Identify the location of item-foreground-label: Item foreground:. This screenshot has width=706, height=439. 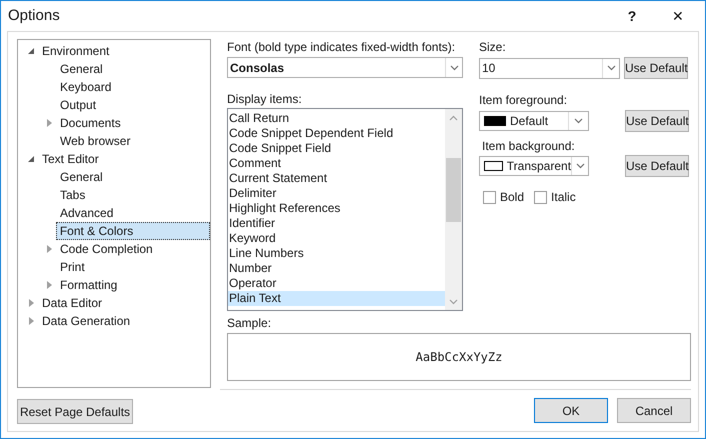
(523, 100).